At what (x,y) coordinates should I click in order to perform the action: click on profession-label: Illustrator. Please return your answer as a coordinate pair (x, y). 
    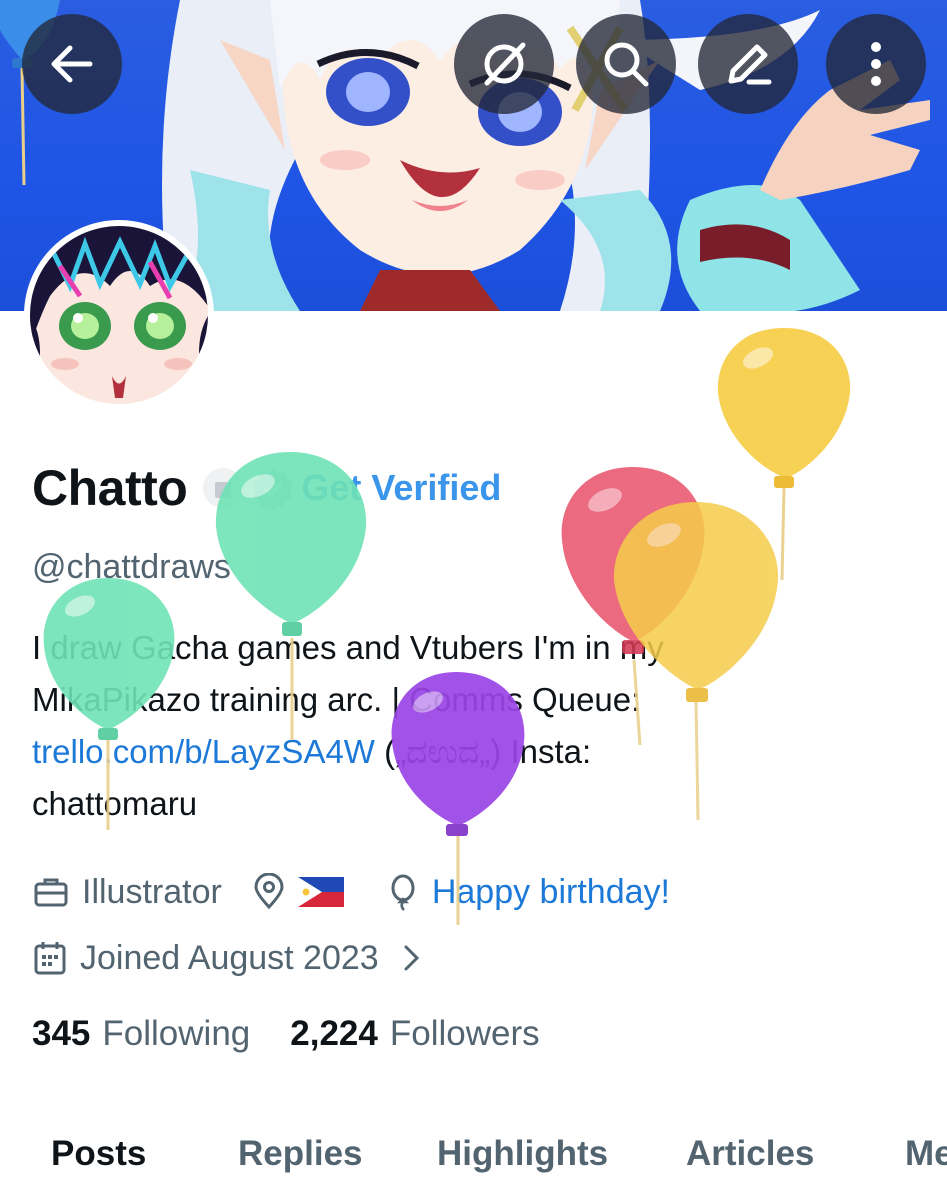
    Looking at the image, I should click on (152, 891).